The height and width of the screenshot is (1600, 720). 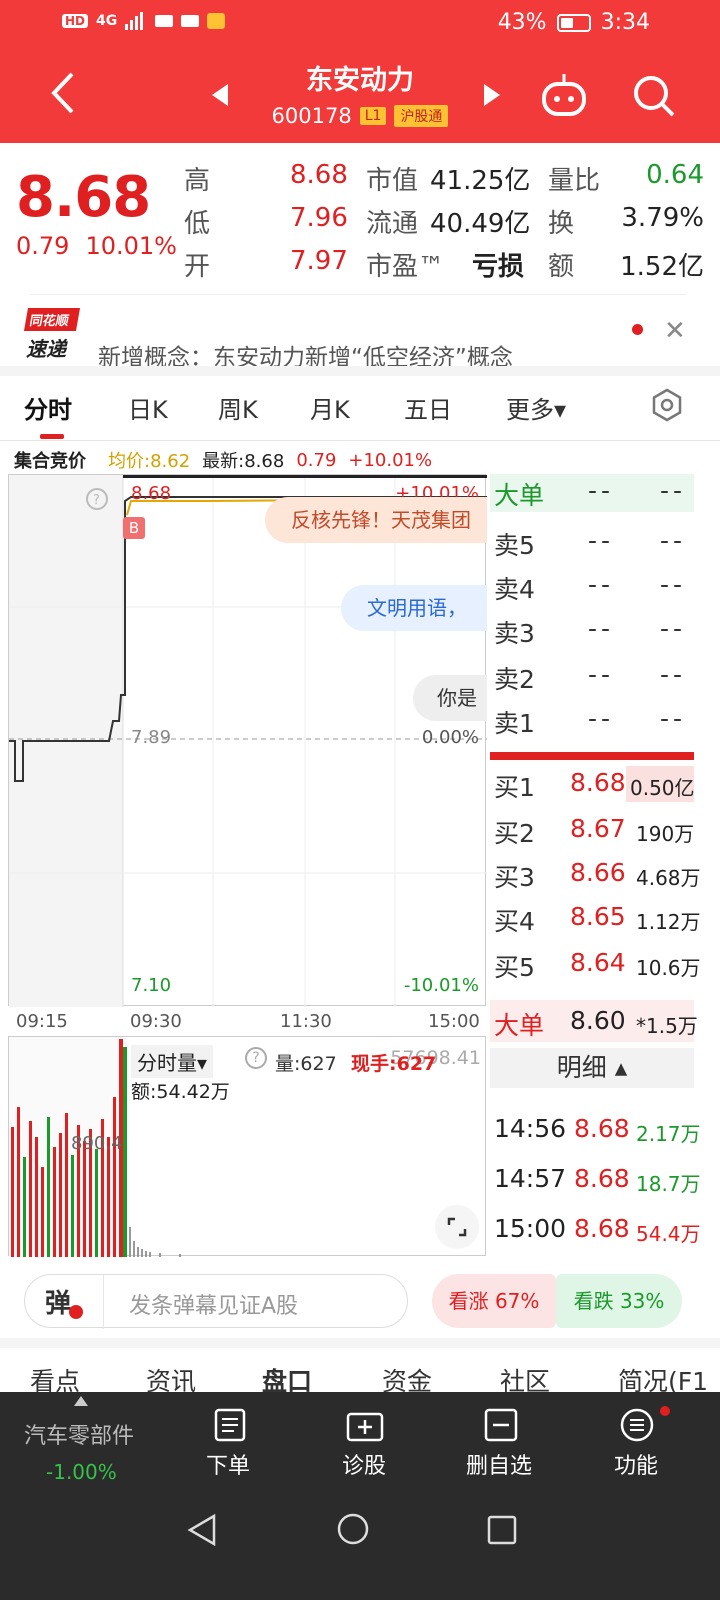 What do you see at coordinates (316, 460) in the screenshot?
I see `auction-change: 0.79` at bounding box center [316, 460].